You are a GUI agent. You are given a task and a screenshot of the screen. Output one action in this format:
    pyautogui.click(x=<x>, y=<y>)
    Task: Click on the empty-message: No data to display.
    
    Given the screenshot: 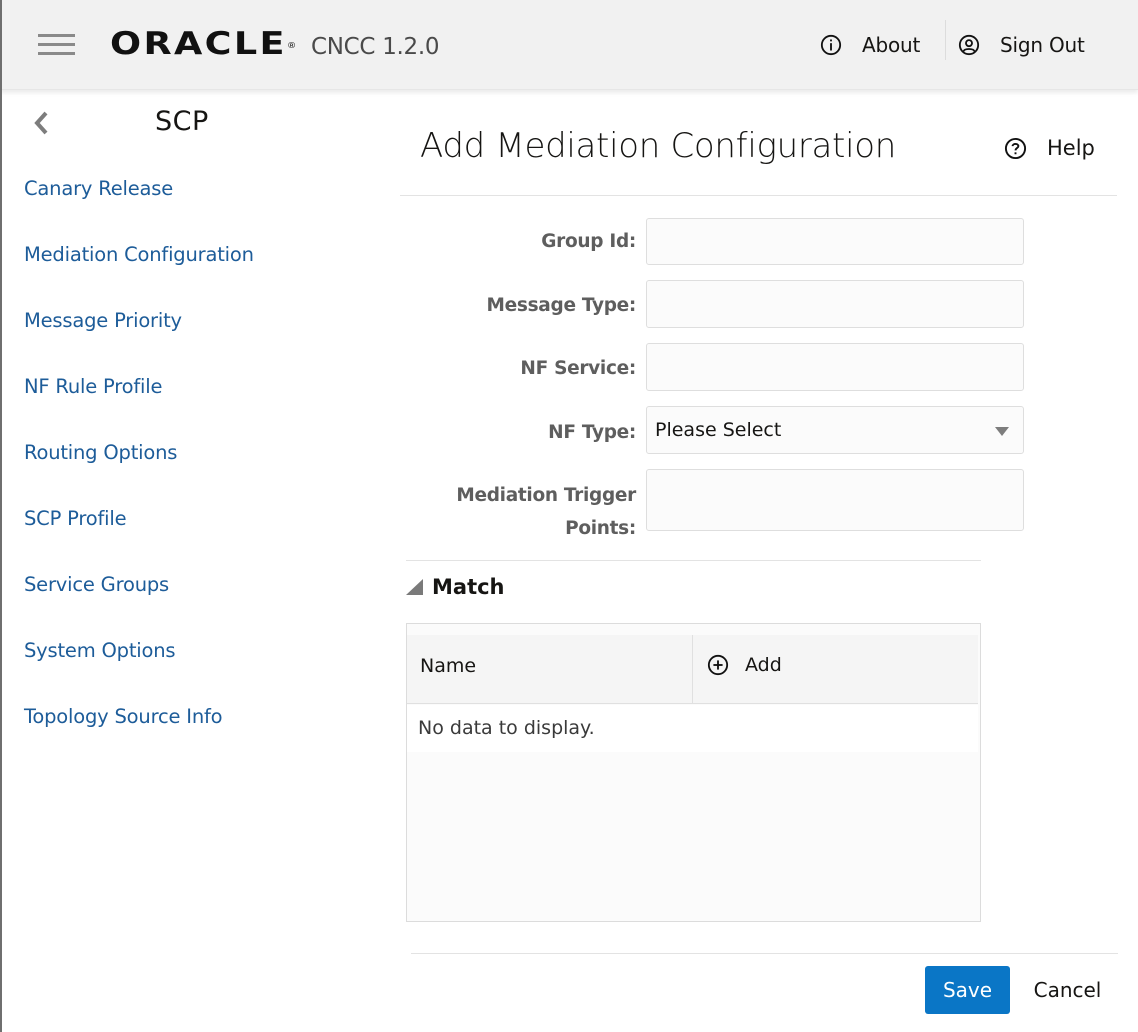 What is the action you would take?
    pyautogui.click(x=506, y=728)
    